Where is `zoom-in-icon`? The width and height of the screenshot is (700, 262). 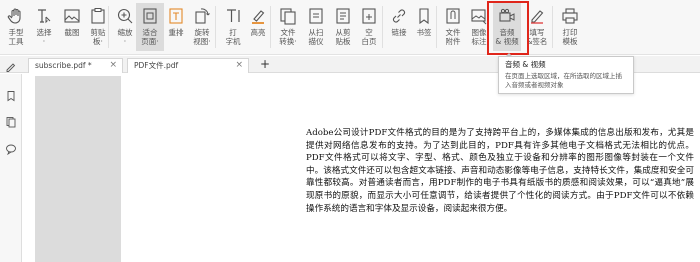 zoom-in-icon is located at coordinates (125, 16).